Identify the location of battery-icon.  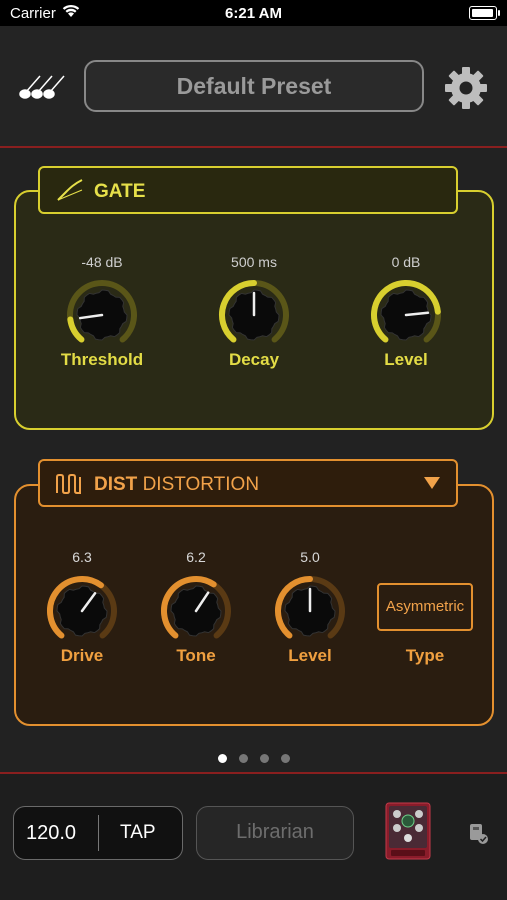
(484, 13).